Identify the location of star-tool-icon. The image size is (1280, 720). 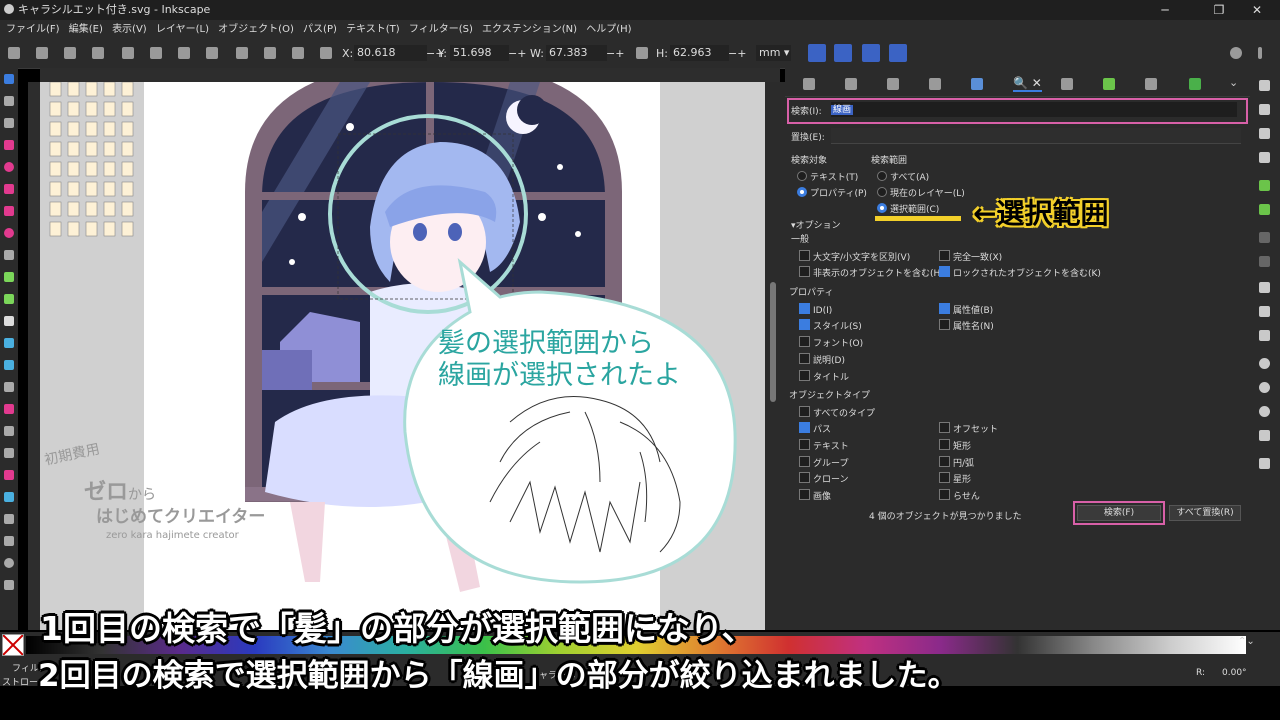
(9, 189).